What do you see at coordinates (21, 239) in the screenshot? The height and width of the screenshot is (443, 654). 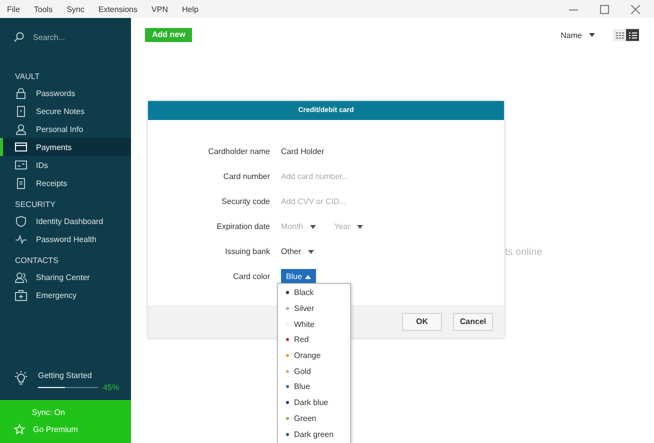 I see `pulse-icon` at bounding box center [21, 239].